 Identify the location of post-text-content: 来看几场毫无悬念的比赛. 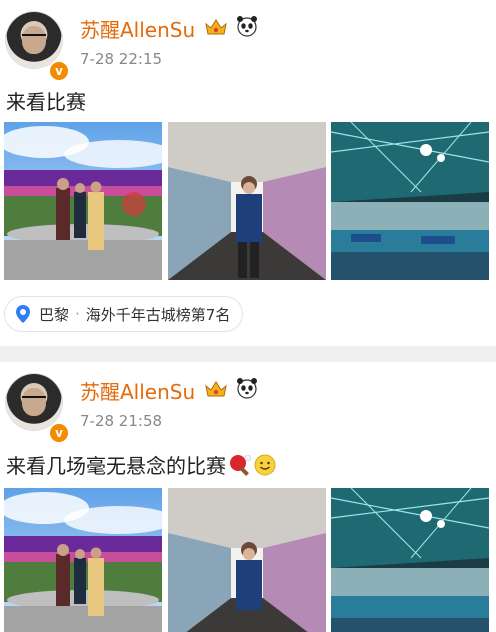
(116, 466).